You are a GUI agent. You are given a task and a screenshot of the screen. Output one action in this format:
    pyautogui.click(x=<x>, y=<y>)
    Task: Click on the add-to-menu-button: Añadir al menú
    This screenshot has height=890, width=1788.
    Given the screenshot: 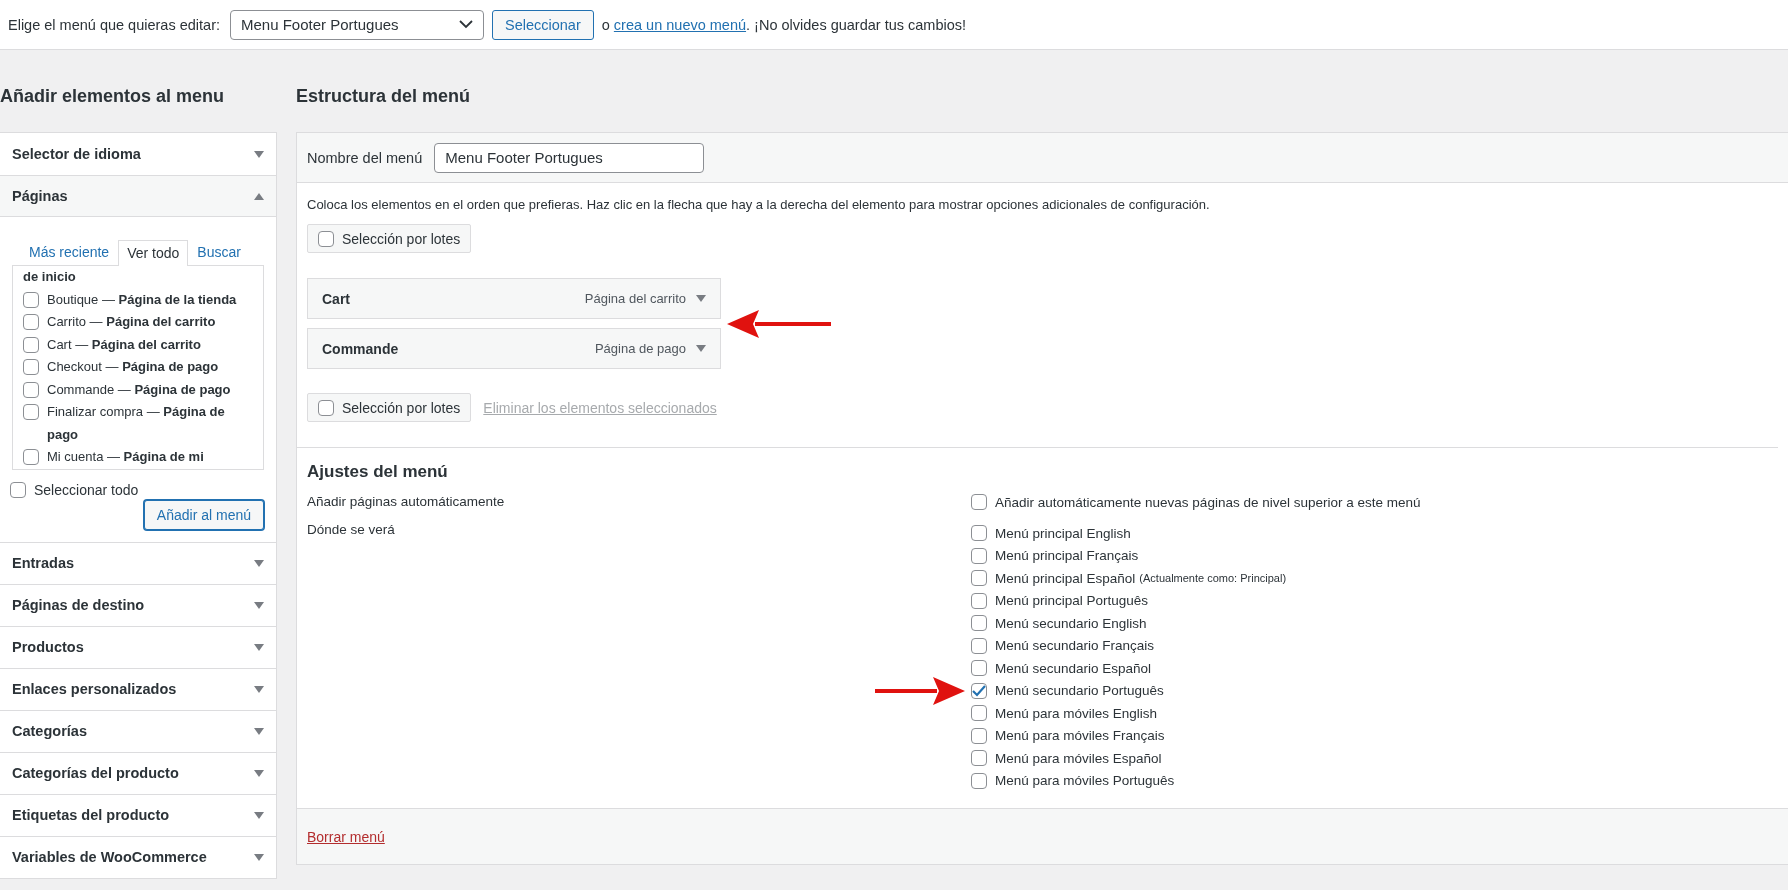 What is the action you would take?
    pyautogui.click(x=203, y=514)
    